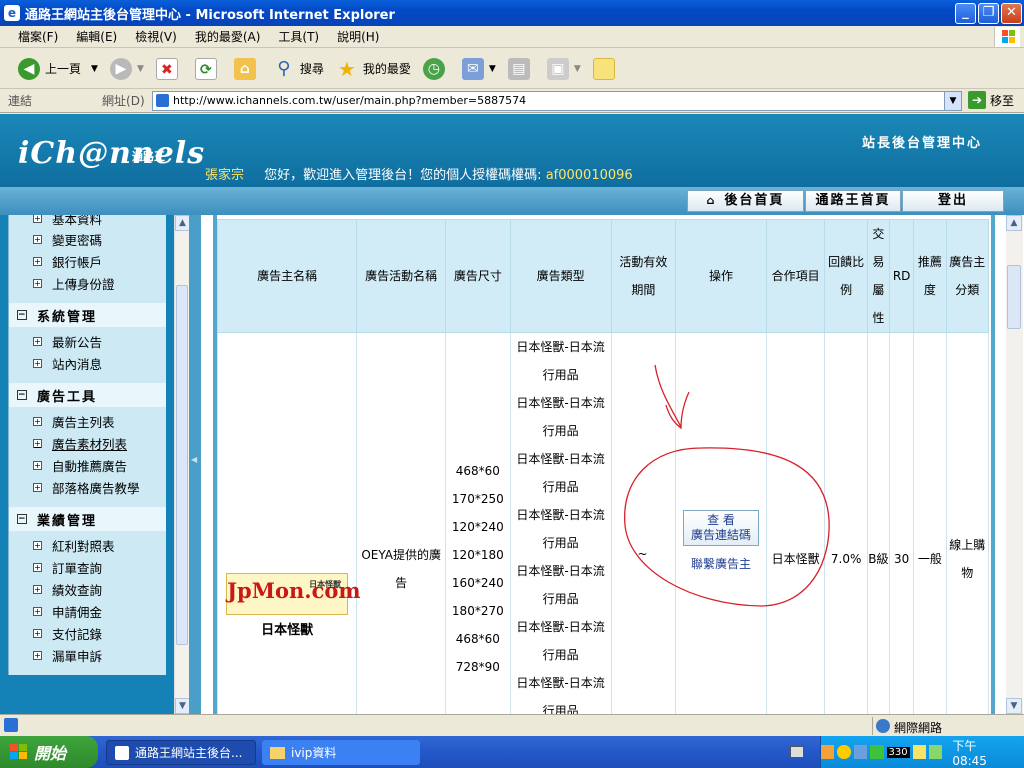 Image resolution: width=1024 pixels, height=768 pixels. What do you see at coordinates (711, 200) in the screenshot?
I see `home-icon: ⌂` at bounding box center [711, 200].